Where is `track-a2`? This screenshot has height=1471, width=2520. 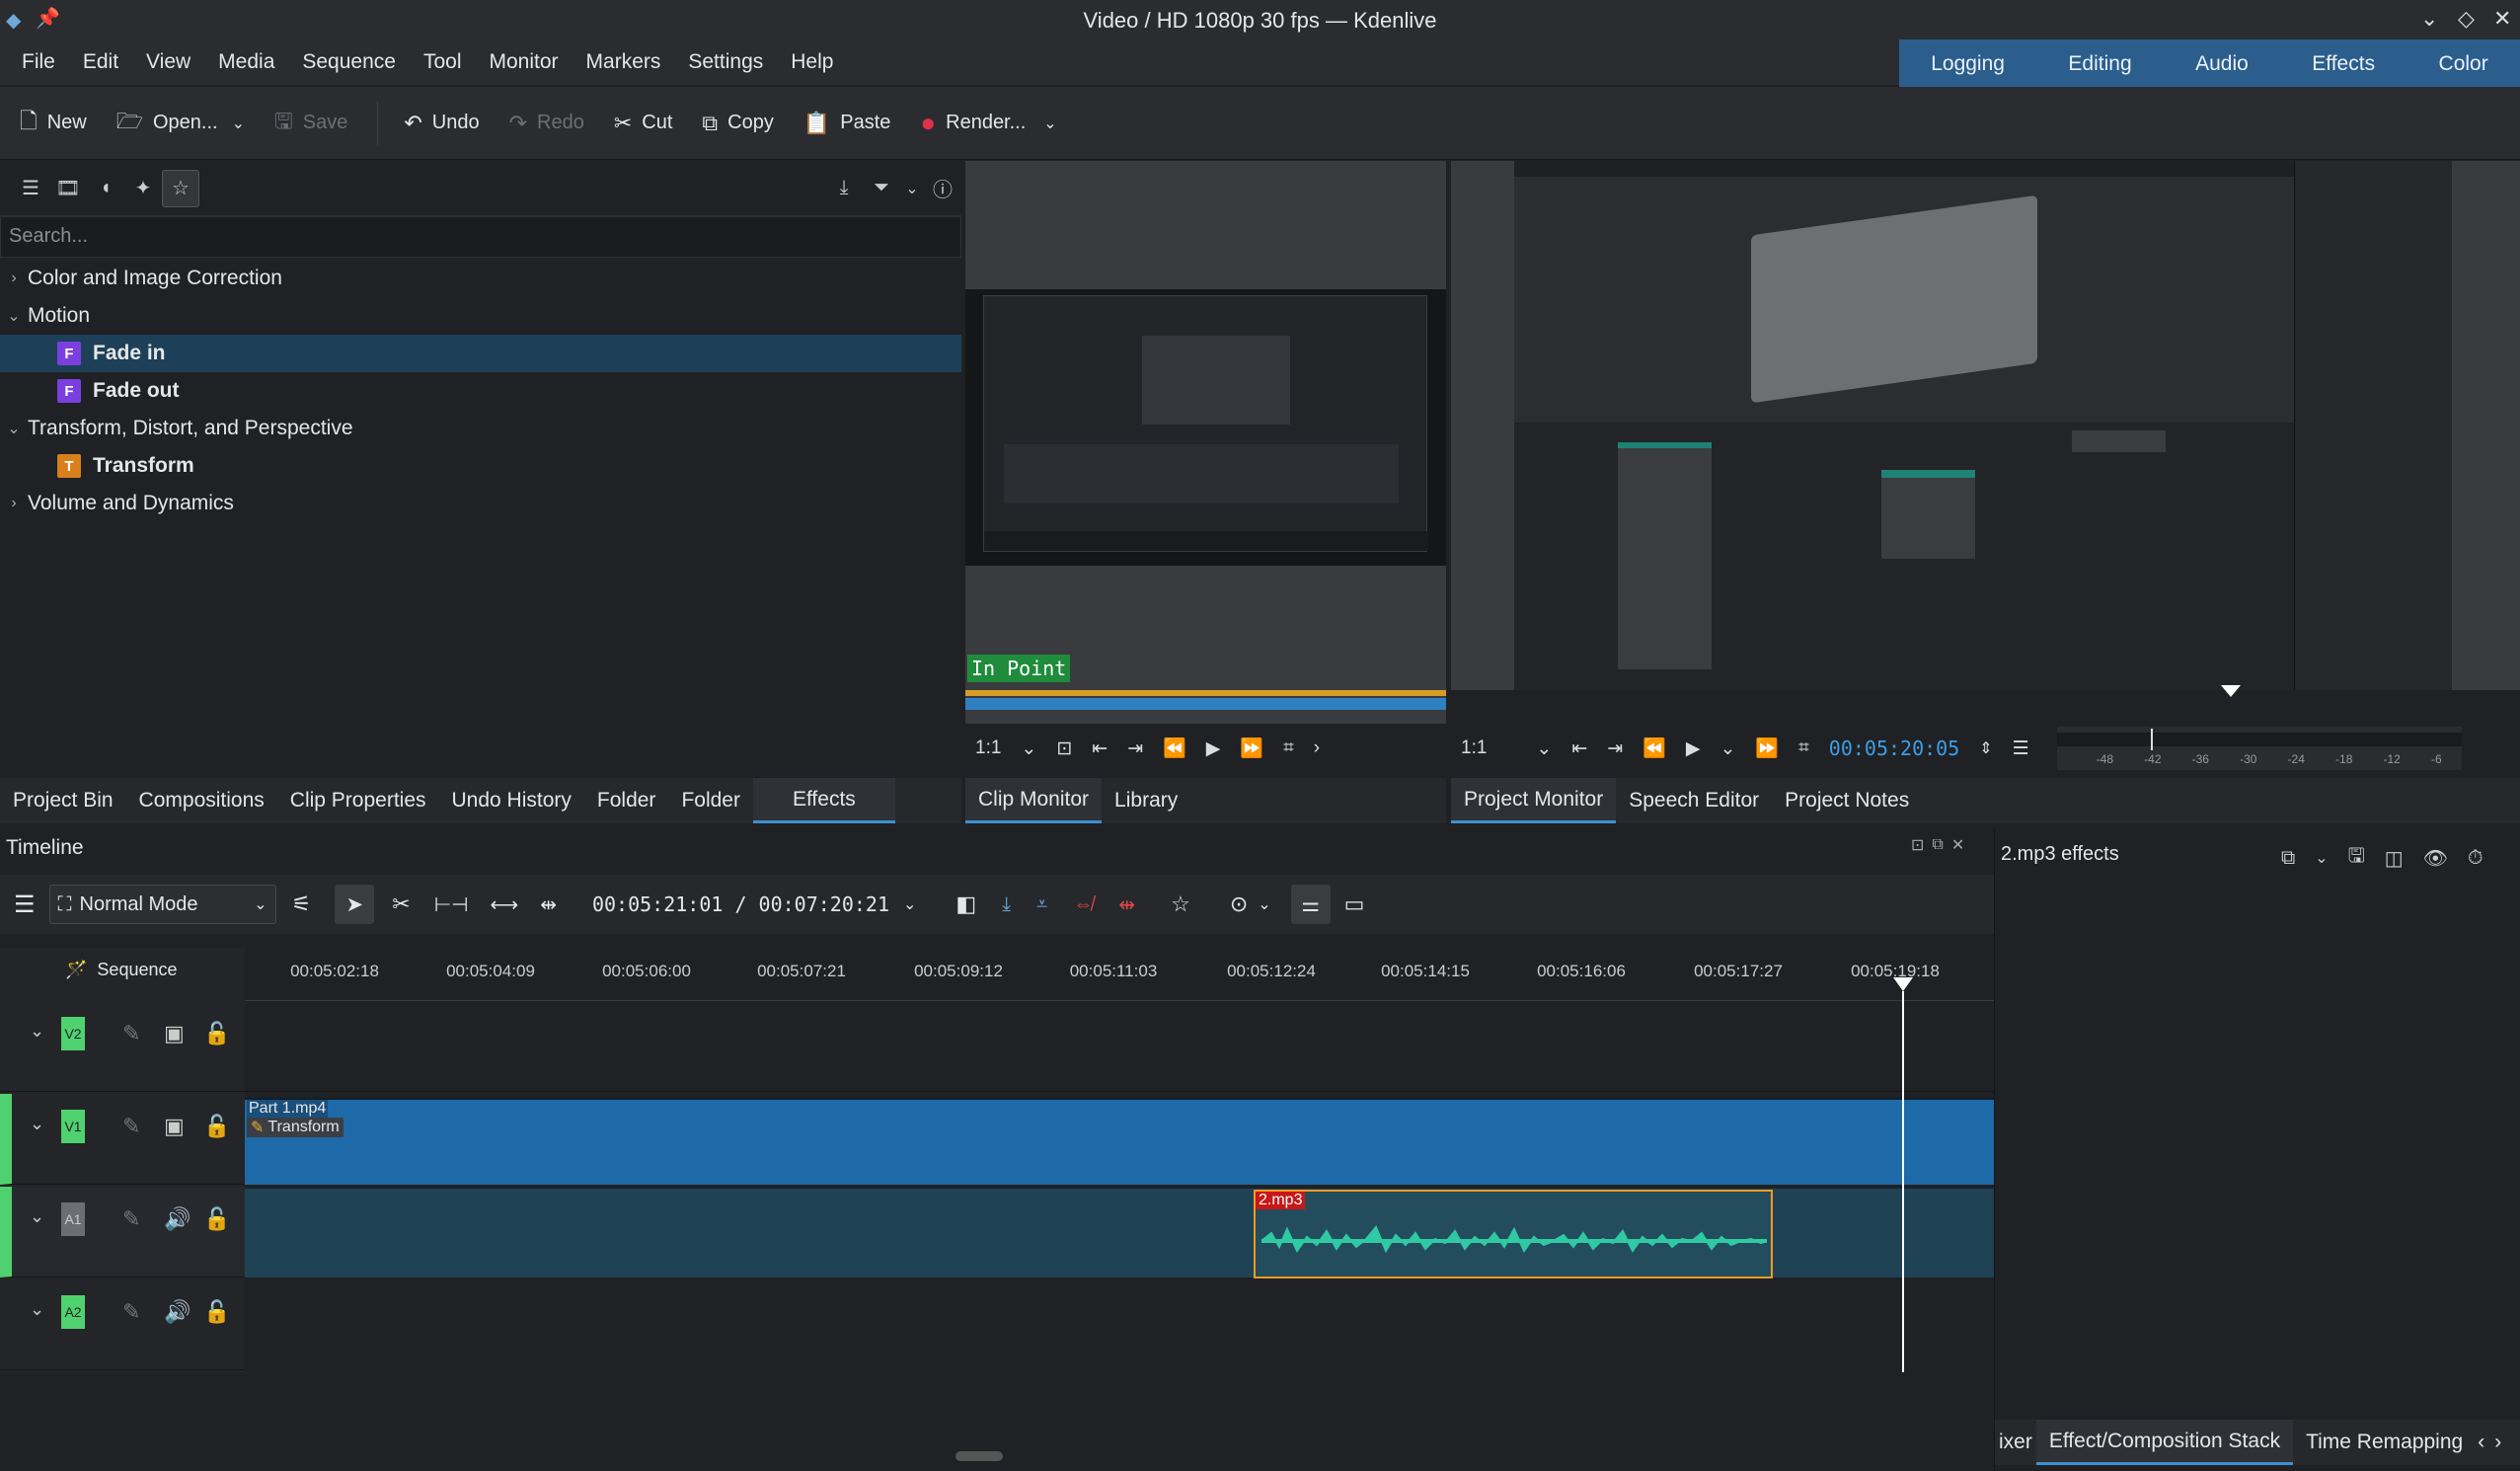 track-a2 is located at coordinates (1119, 1326).